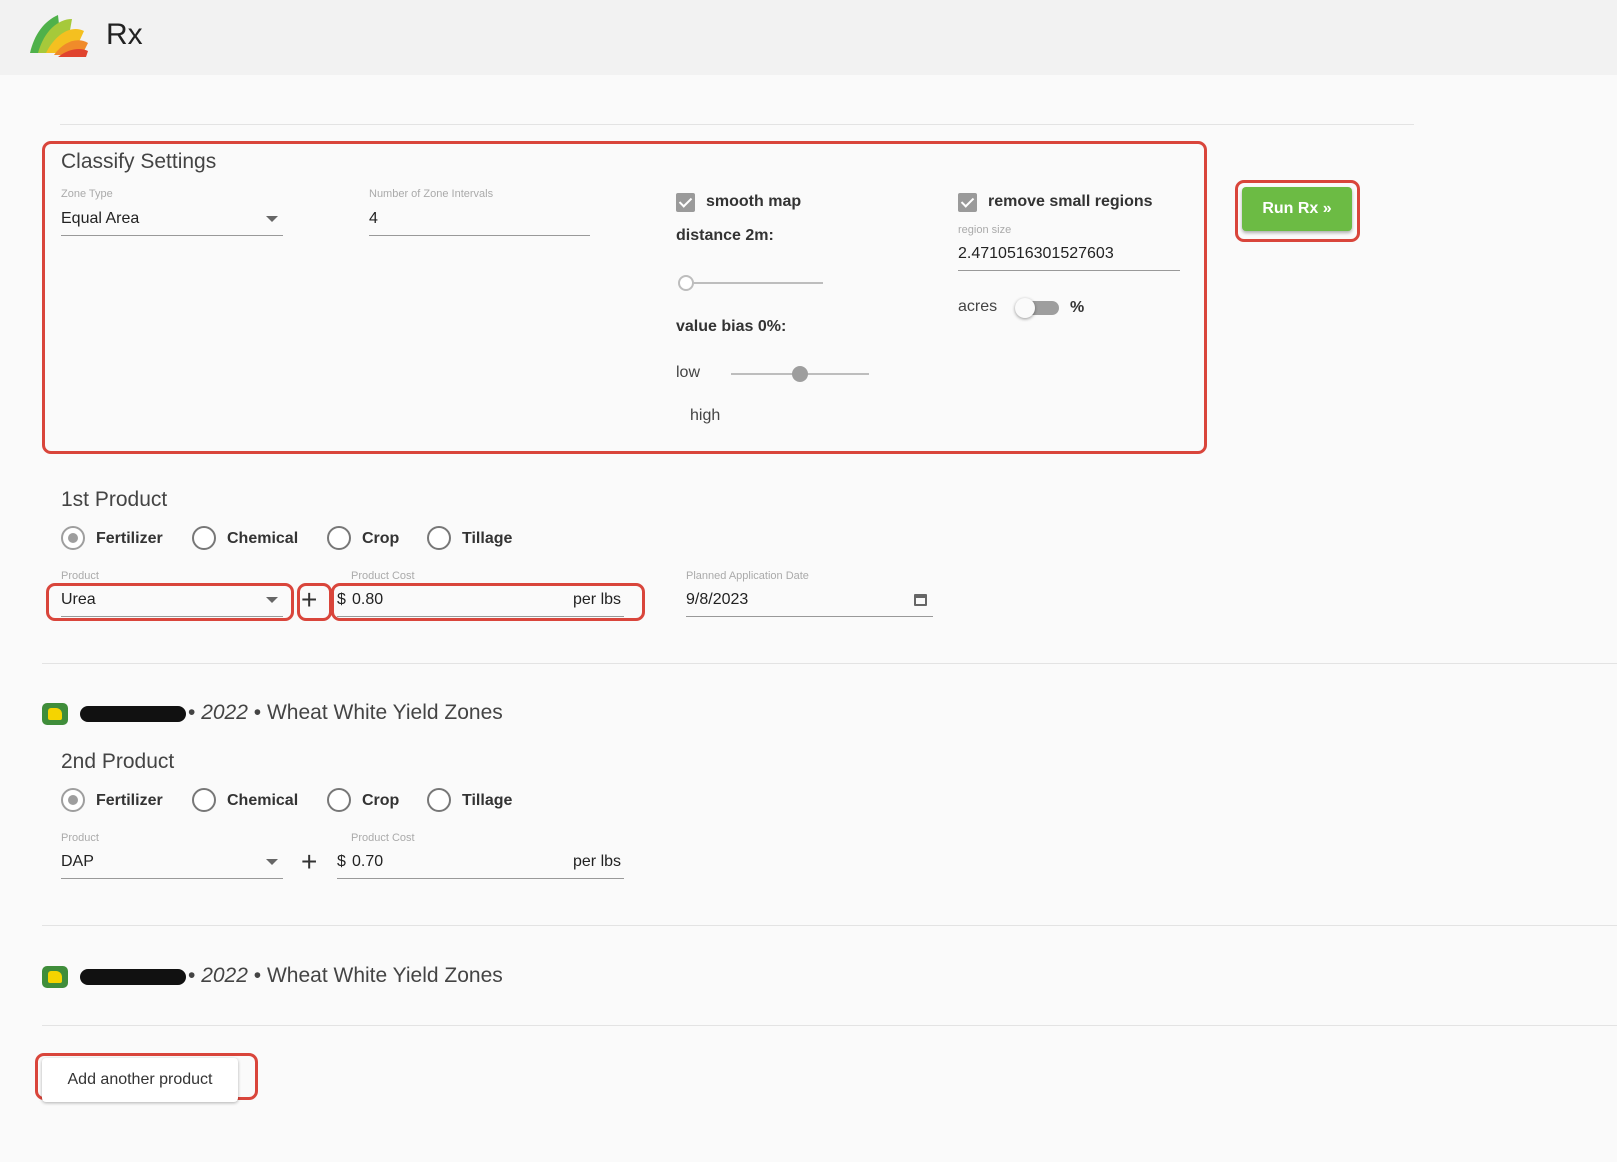 This screenshot has height=1162, width=1617. What do you see at coordinates (685, 202) in the screenshot?
I see `smooth-map-checkbox` at bounding box center [685, 202].